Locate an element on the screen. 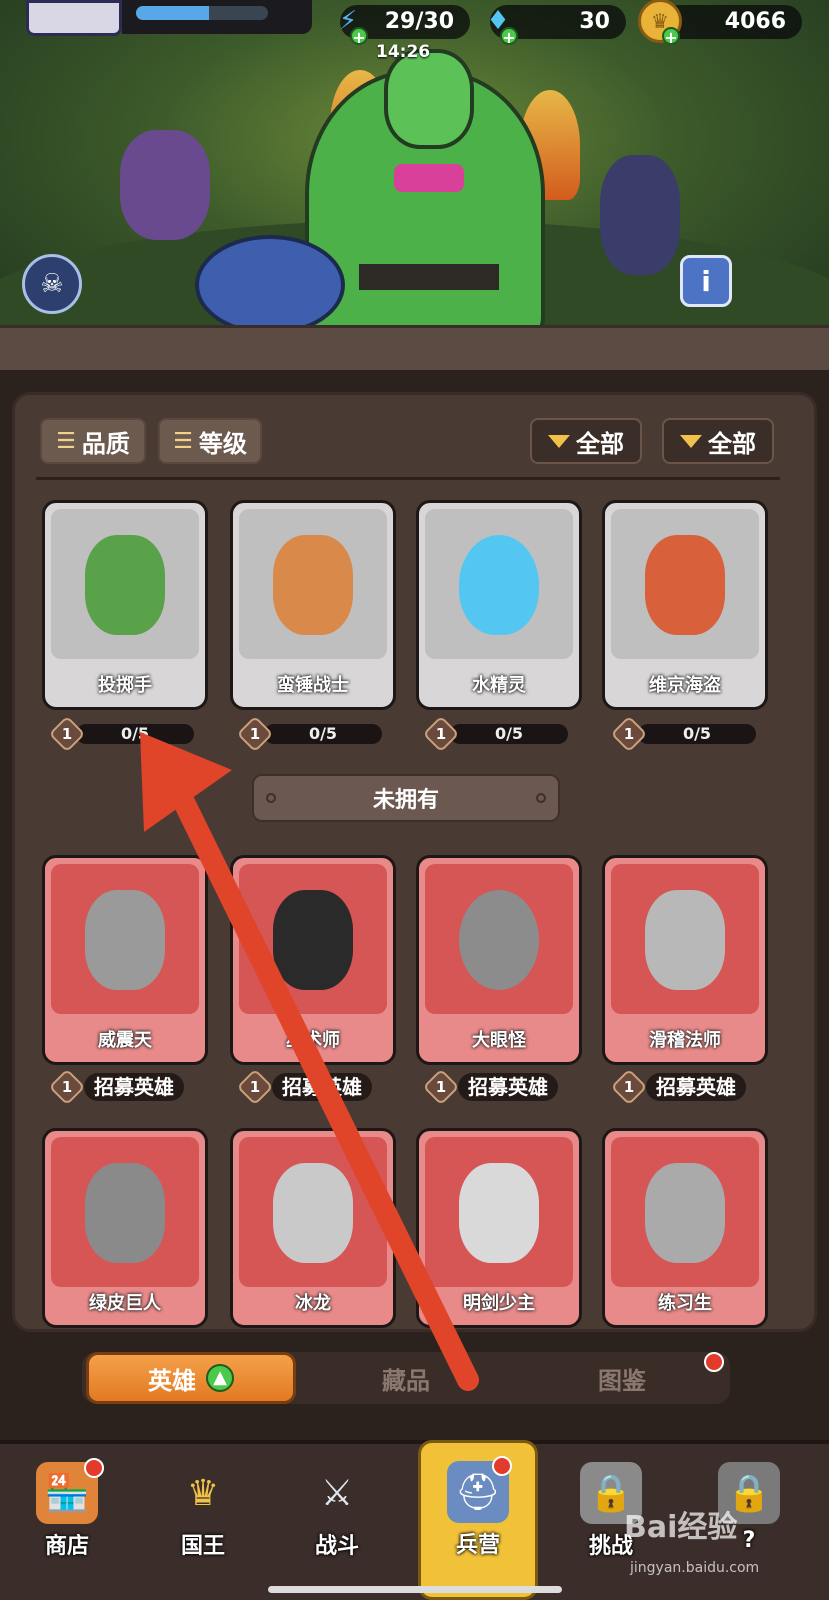 This screenshot has height=1600, width=829. crossed-swords-icon: ⚔ is located at coordinates (337, 1493).